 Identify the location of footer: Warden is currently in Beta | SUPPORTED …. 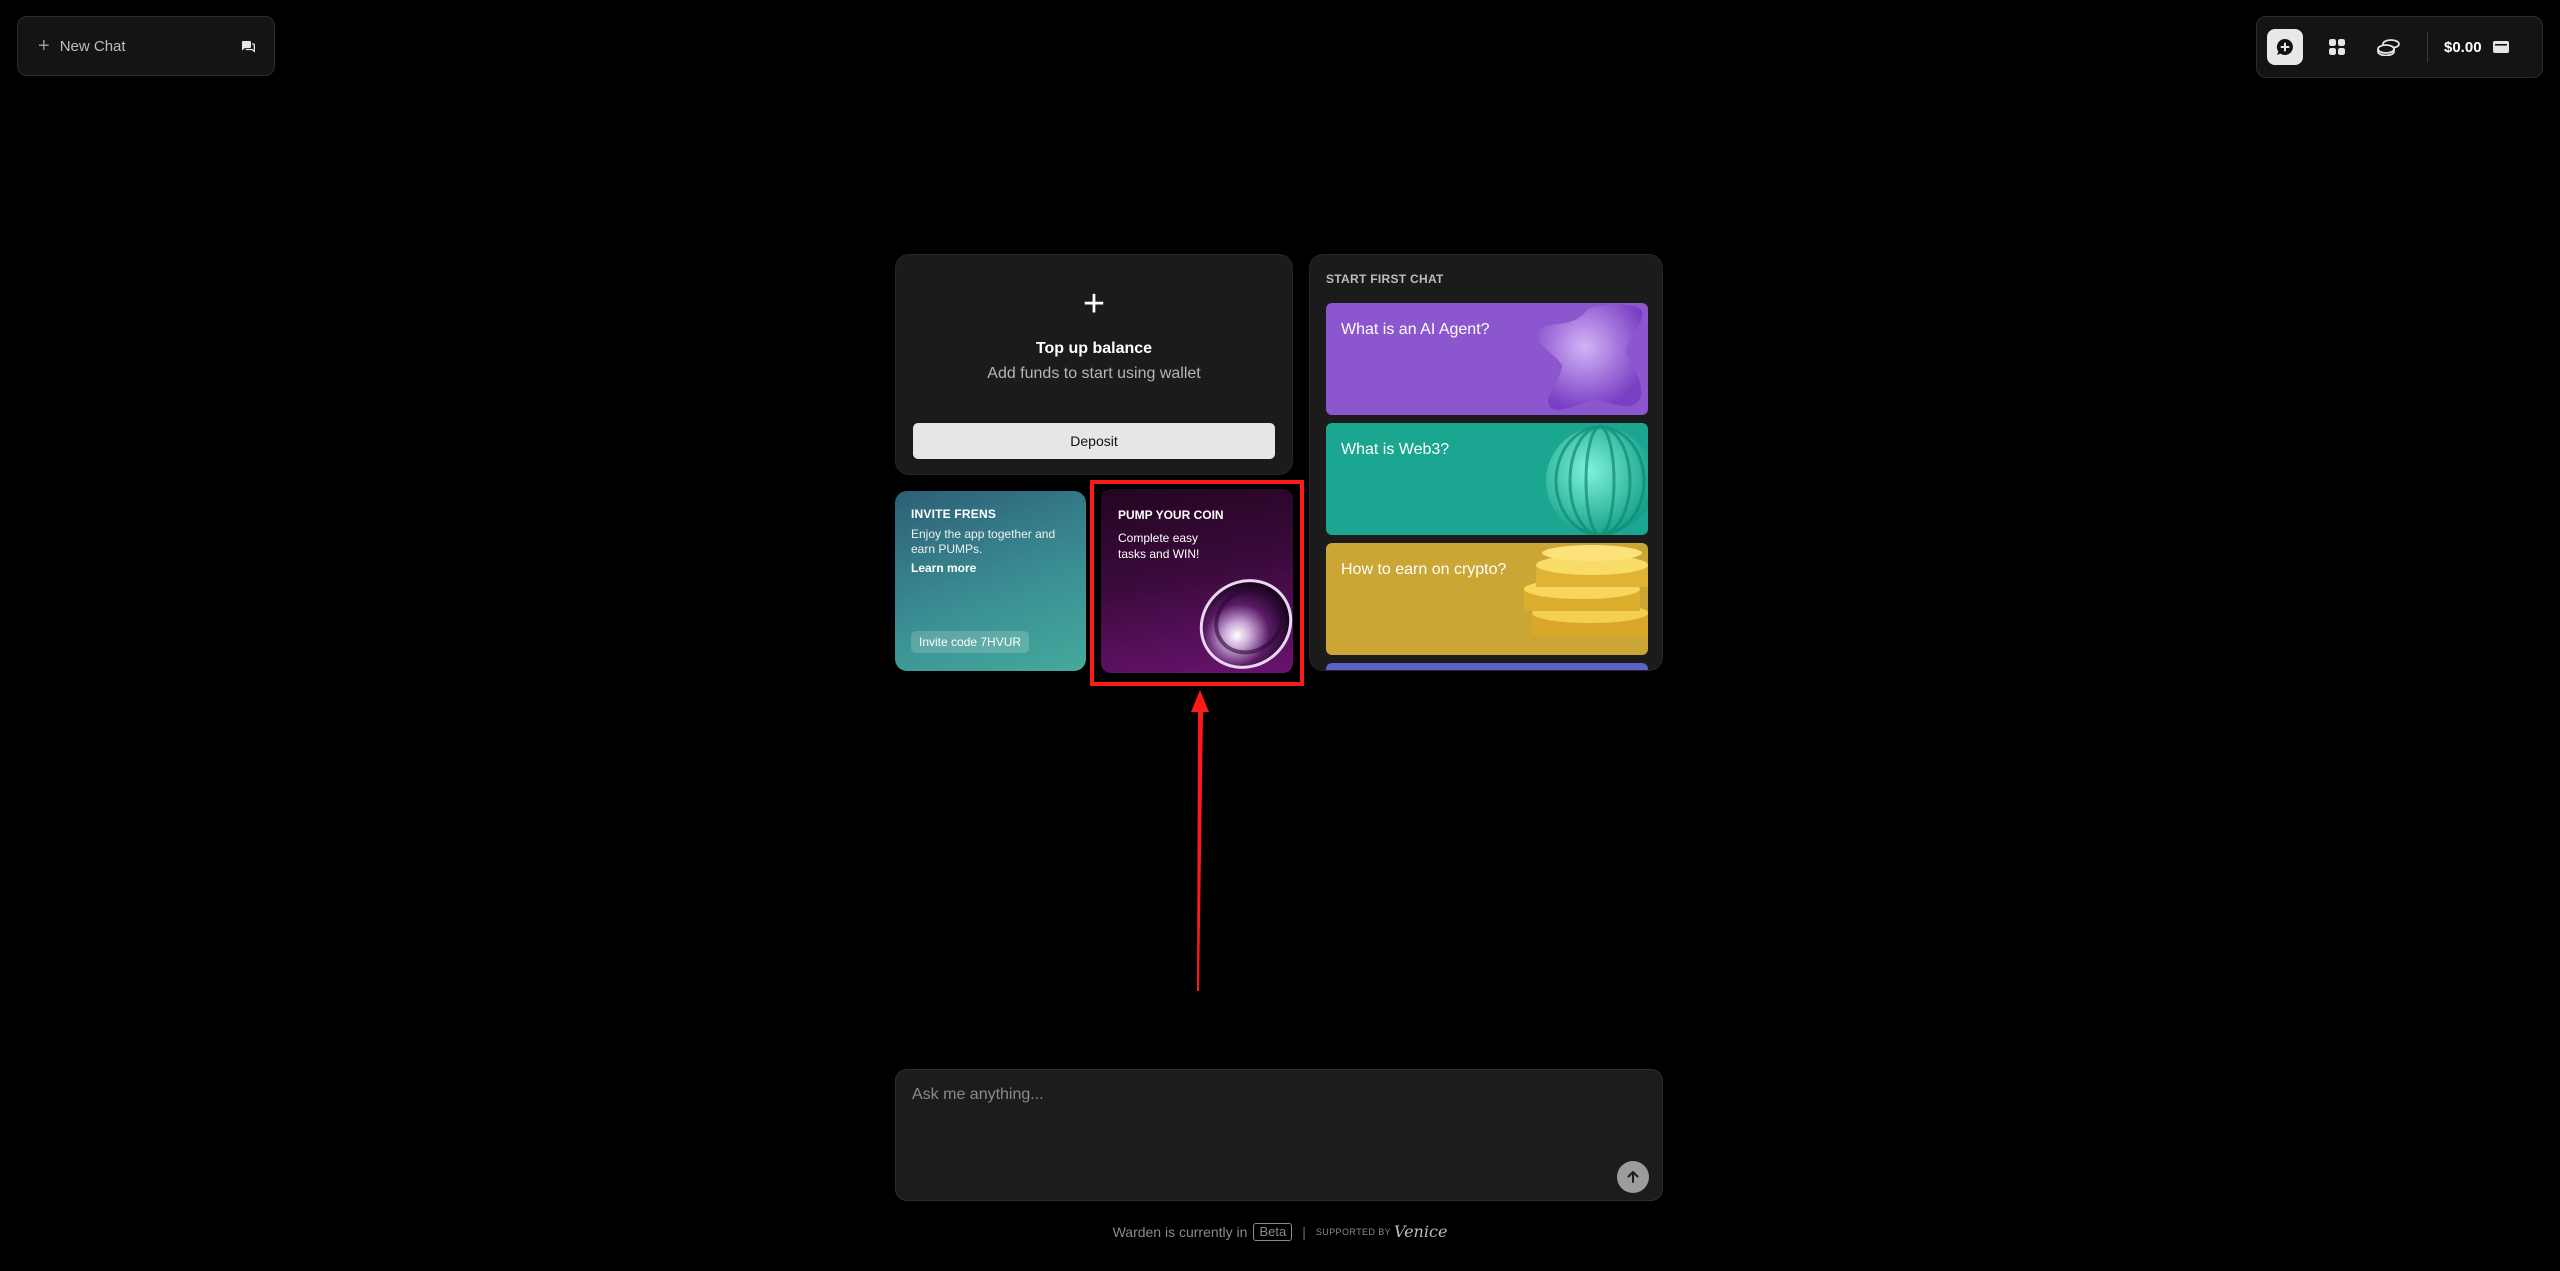
(1280, 1231).